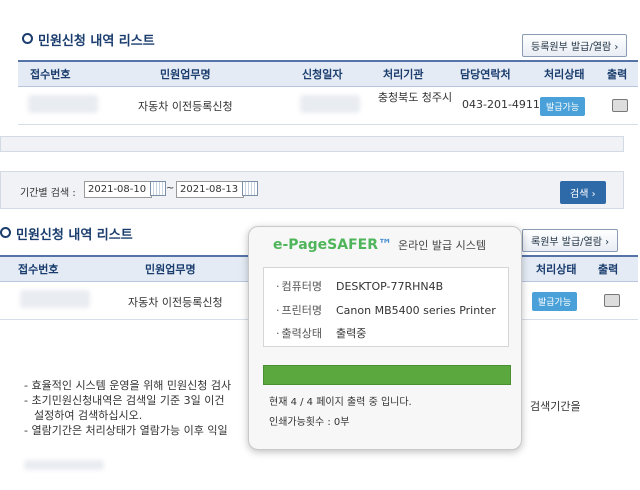 The image size is (640, 490). I want to click on blurred-footer-text, so click(64, 465).